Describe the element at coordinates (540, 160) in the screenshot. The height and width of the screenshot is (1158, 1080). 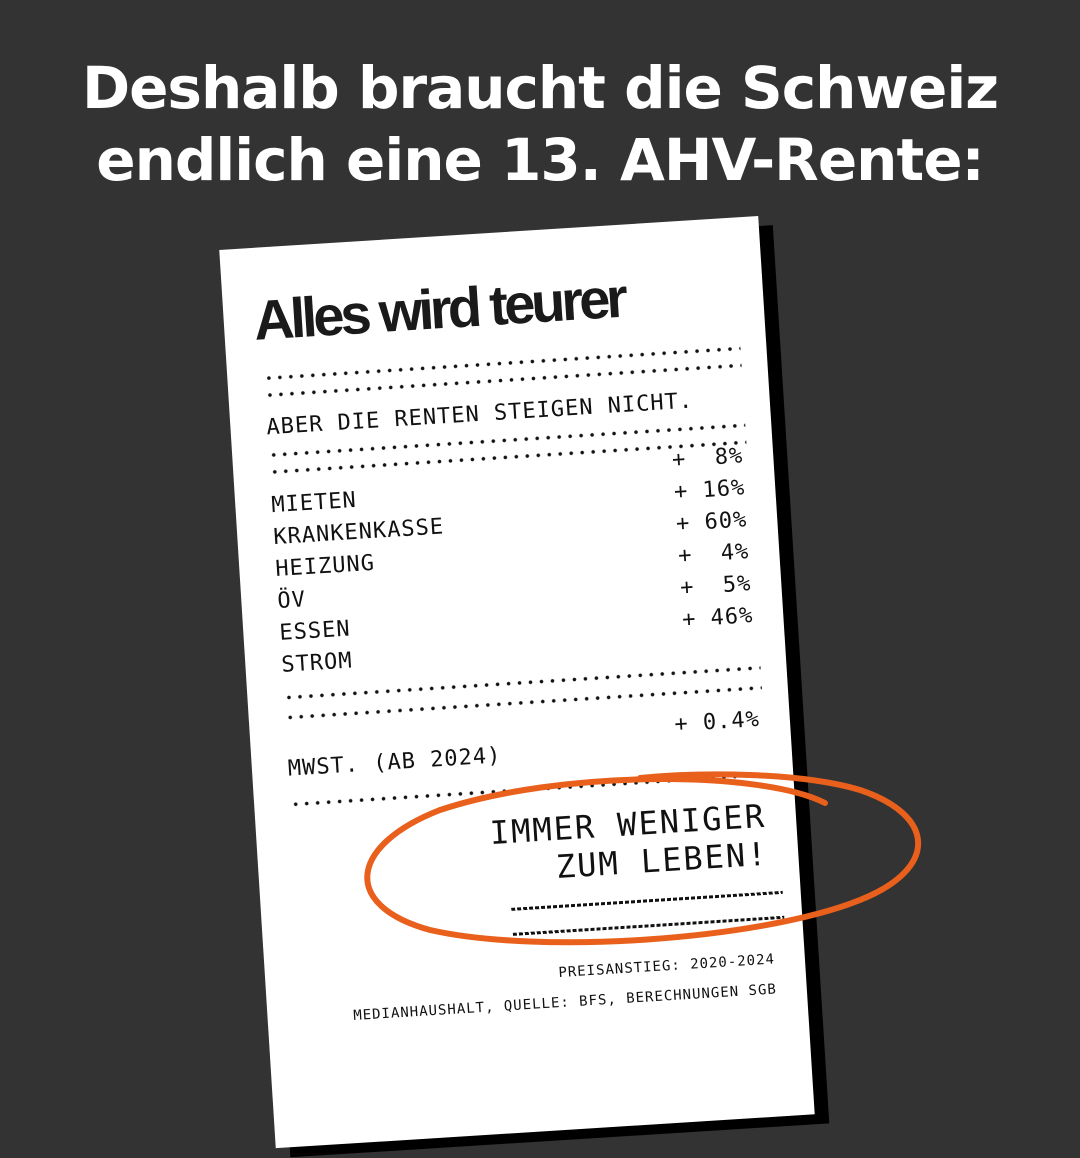
I see `headline-line-2: endlich eine 13. AHV-Rente:` at that location.